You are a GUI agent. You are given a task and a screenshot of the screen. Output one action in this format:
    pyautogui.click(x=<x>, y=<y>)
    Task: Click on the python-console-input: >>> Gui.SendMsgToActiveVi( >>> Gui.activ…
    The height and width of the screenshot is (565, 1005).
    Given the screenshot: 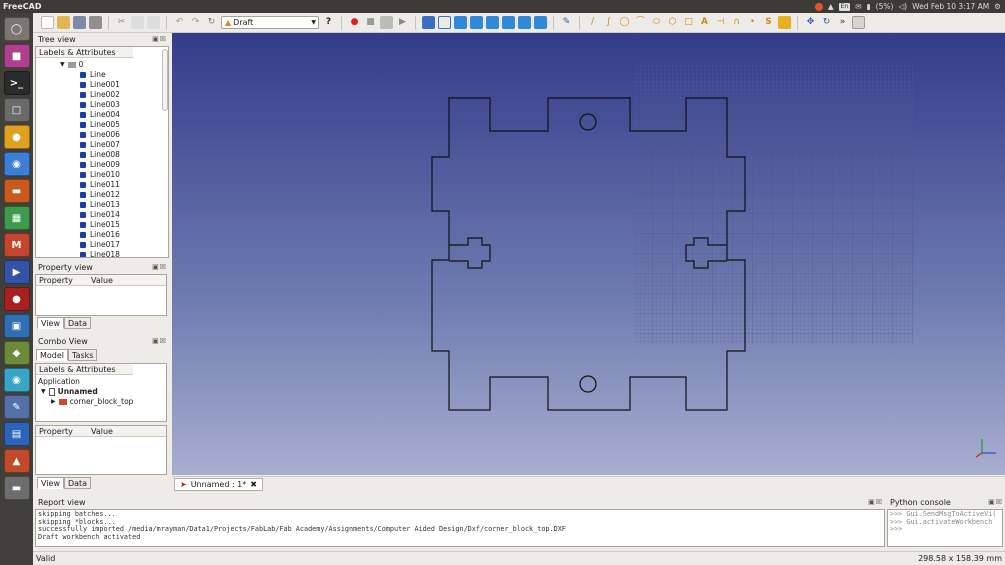 What is the action you would take?
    pyautogui.click(x=945, y=528)
    